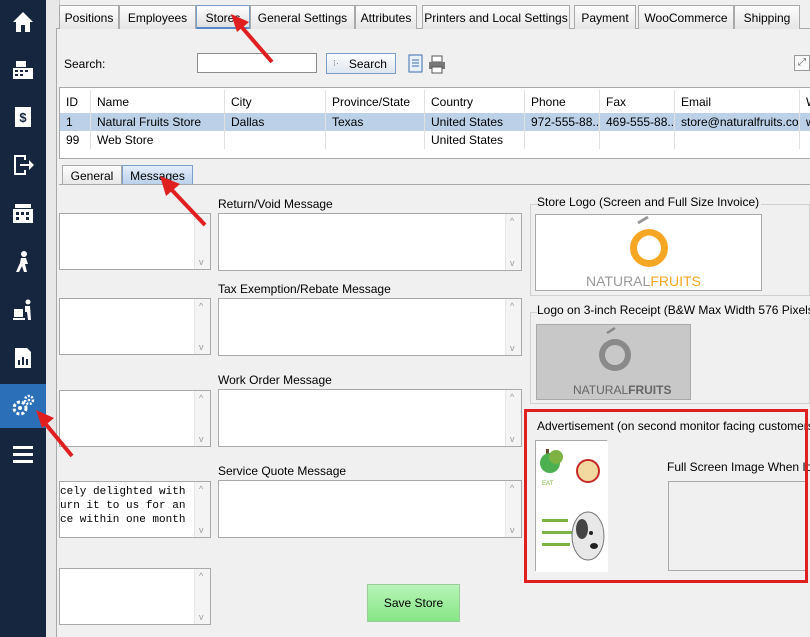 The image size is (810, 637). I want to click on table-row: 99 Web Store United States, so click(435, 140).